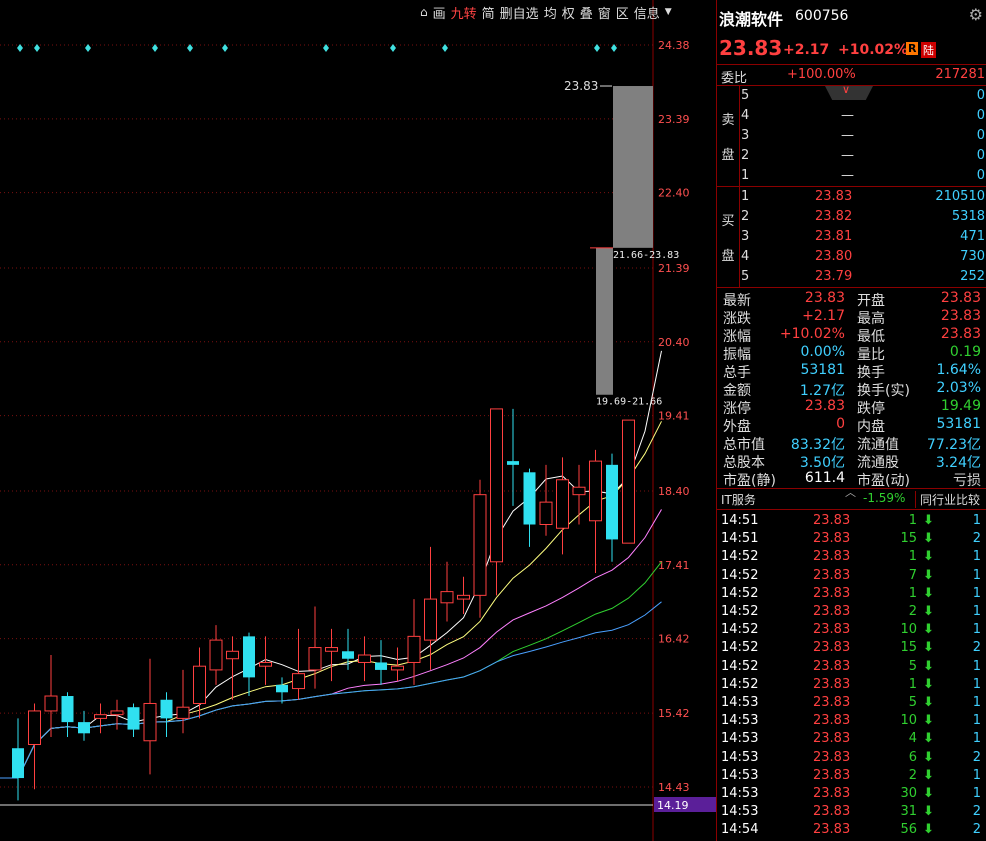 This screenshot has height=841, width=986. What do you see at coordinates (604, 12) in the screenshot?
I see `toolbar-window: 窗` at bounding box center [604, 12].